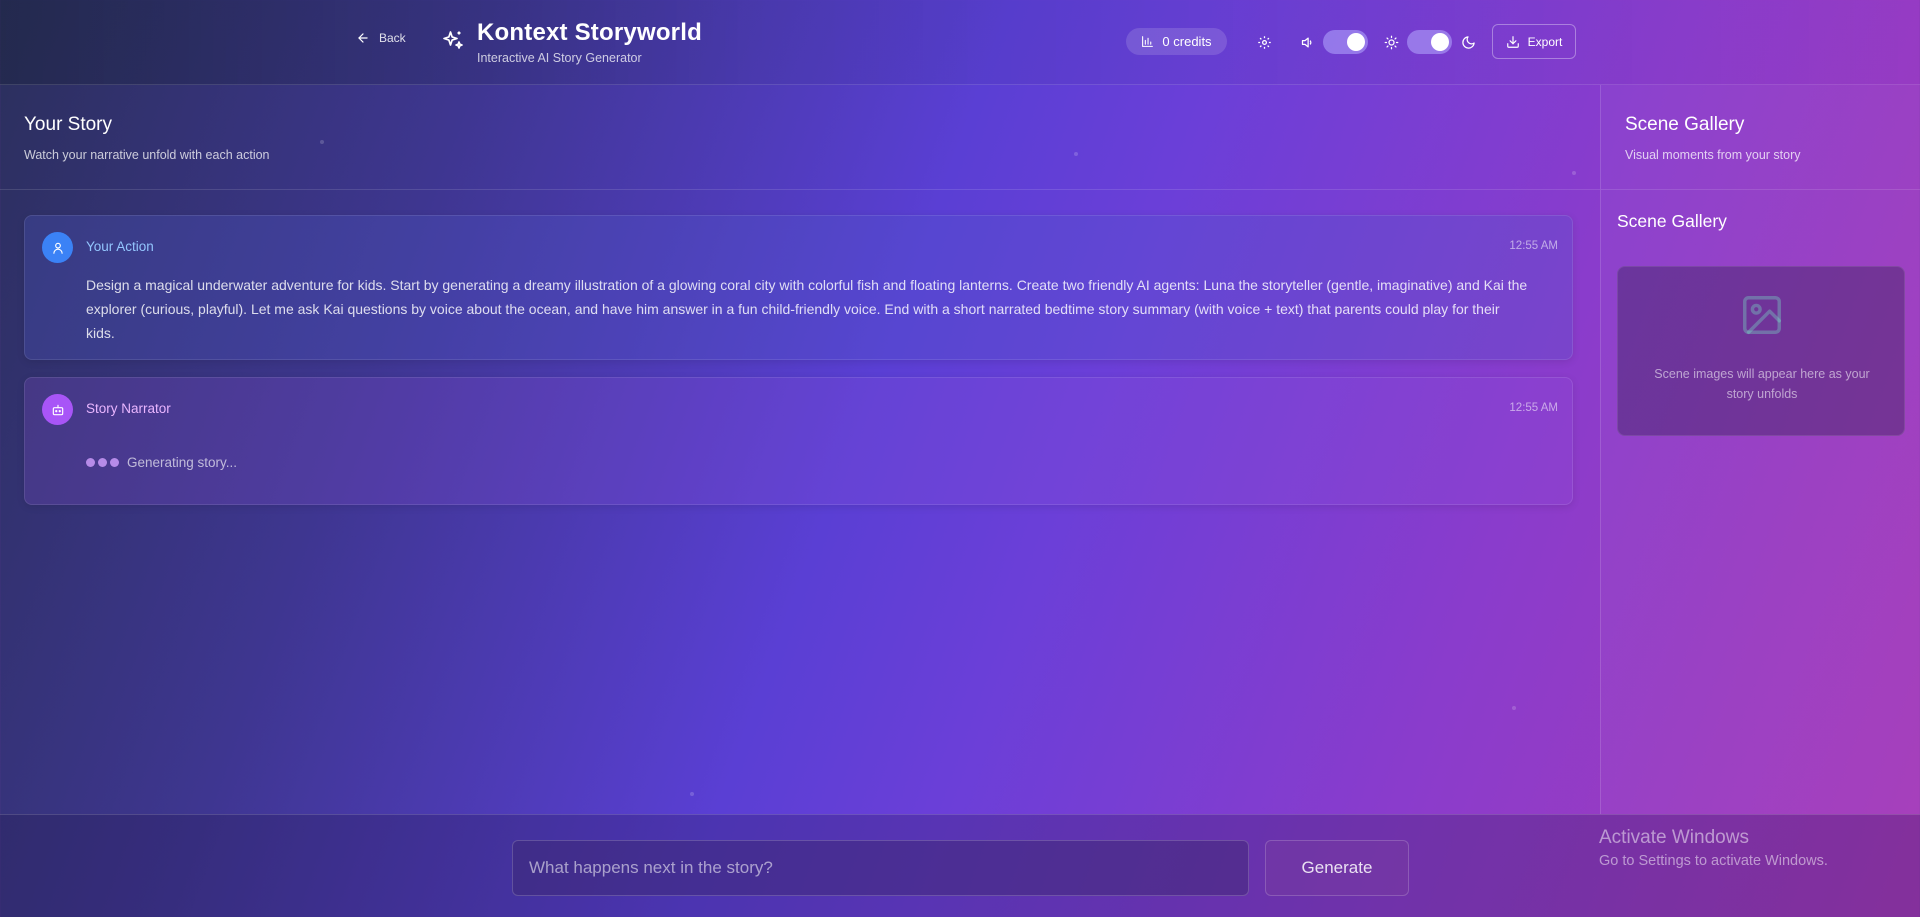 The width and height of the screenshot is (1920, 917). I want to click on sun-icon-wrap, so click(1391, 42).